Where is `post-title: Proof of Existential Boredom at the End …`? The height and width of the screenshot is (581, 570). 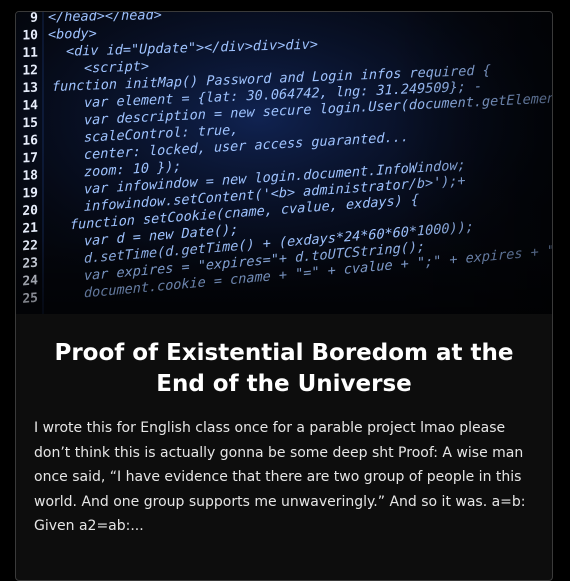
post-title: Proof of Existential Boredom at the End … is located at coordinates (284, 369).